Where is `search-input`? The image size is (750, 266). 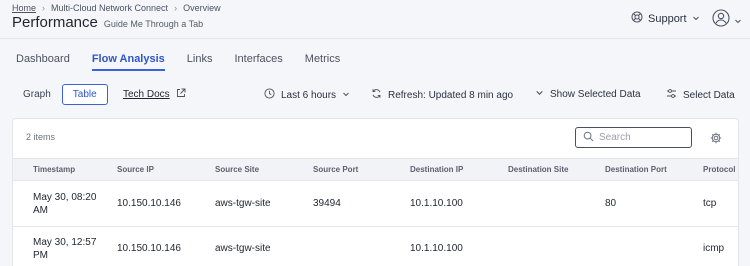 search-input is located at coordinates (641, 137).